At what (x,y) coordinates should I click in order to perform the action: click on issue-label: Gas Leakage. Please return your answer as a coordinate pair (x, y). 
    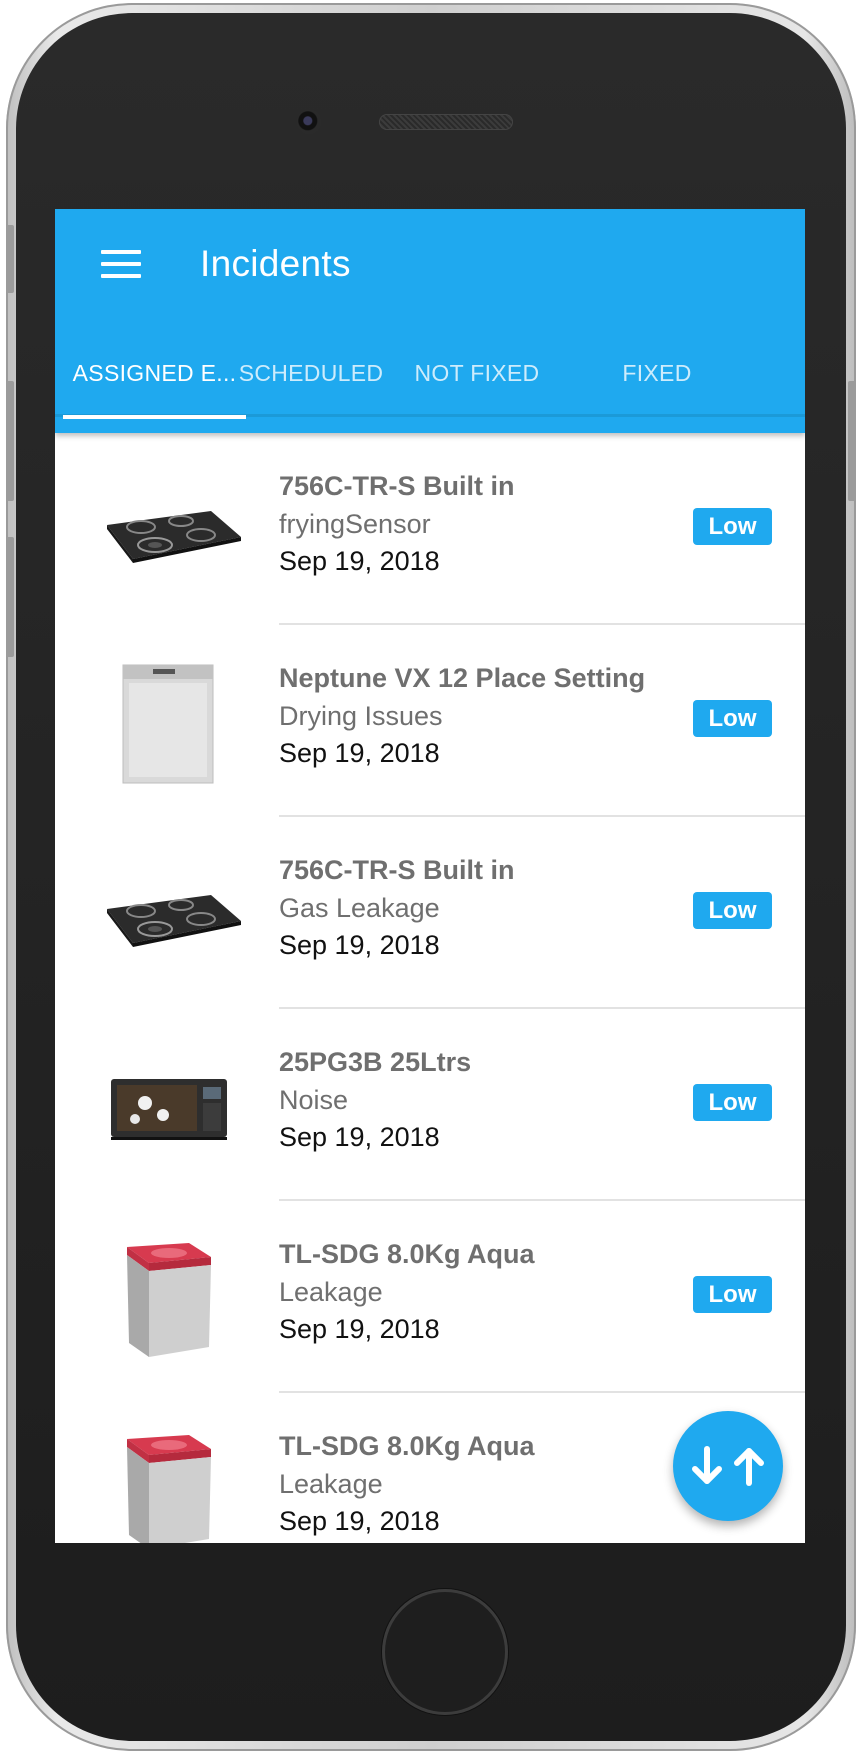
    Looking at the image, I should click on (359, 908).